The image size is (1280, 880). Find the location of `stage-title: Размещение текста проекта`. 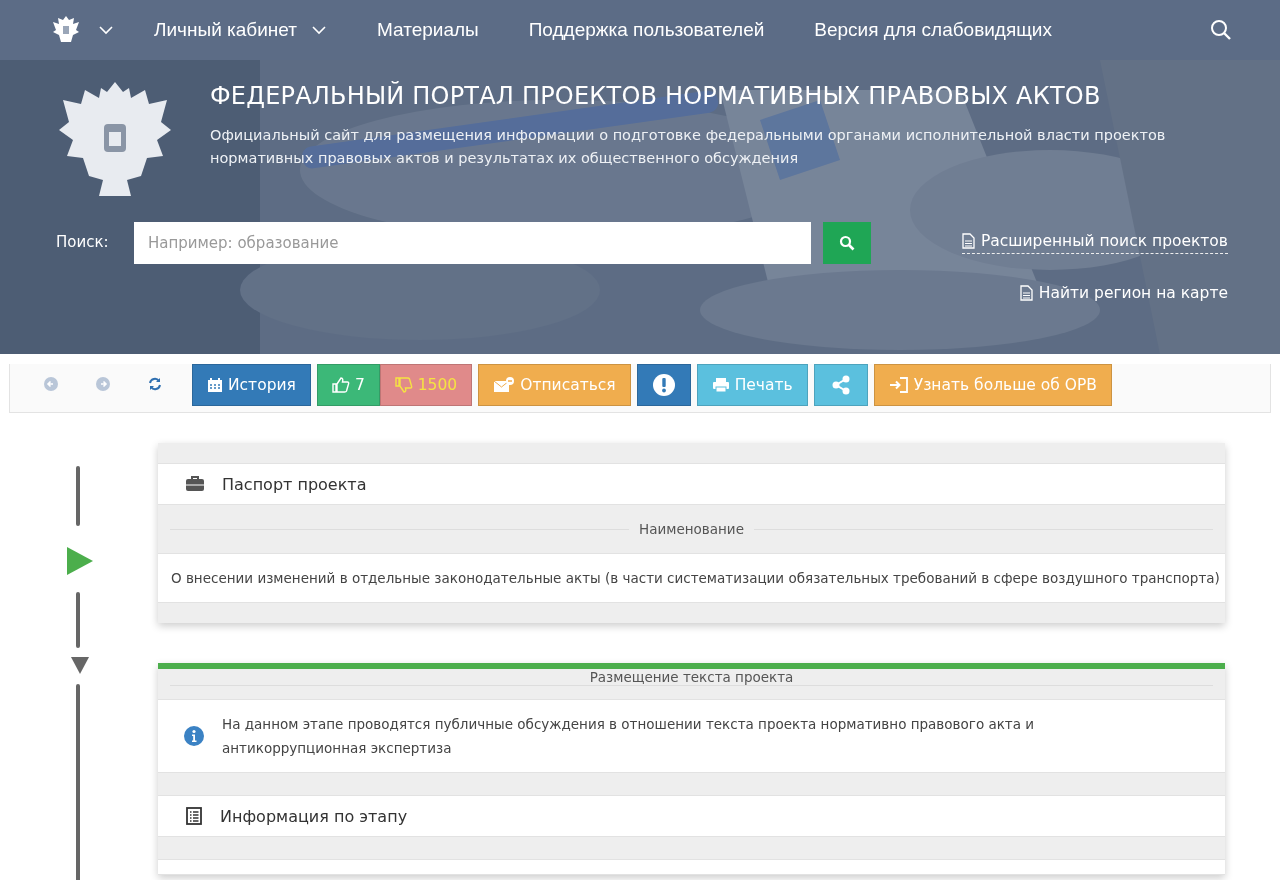

stage-title: Размещение текста проекта is located at coordinates (691, 677).